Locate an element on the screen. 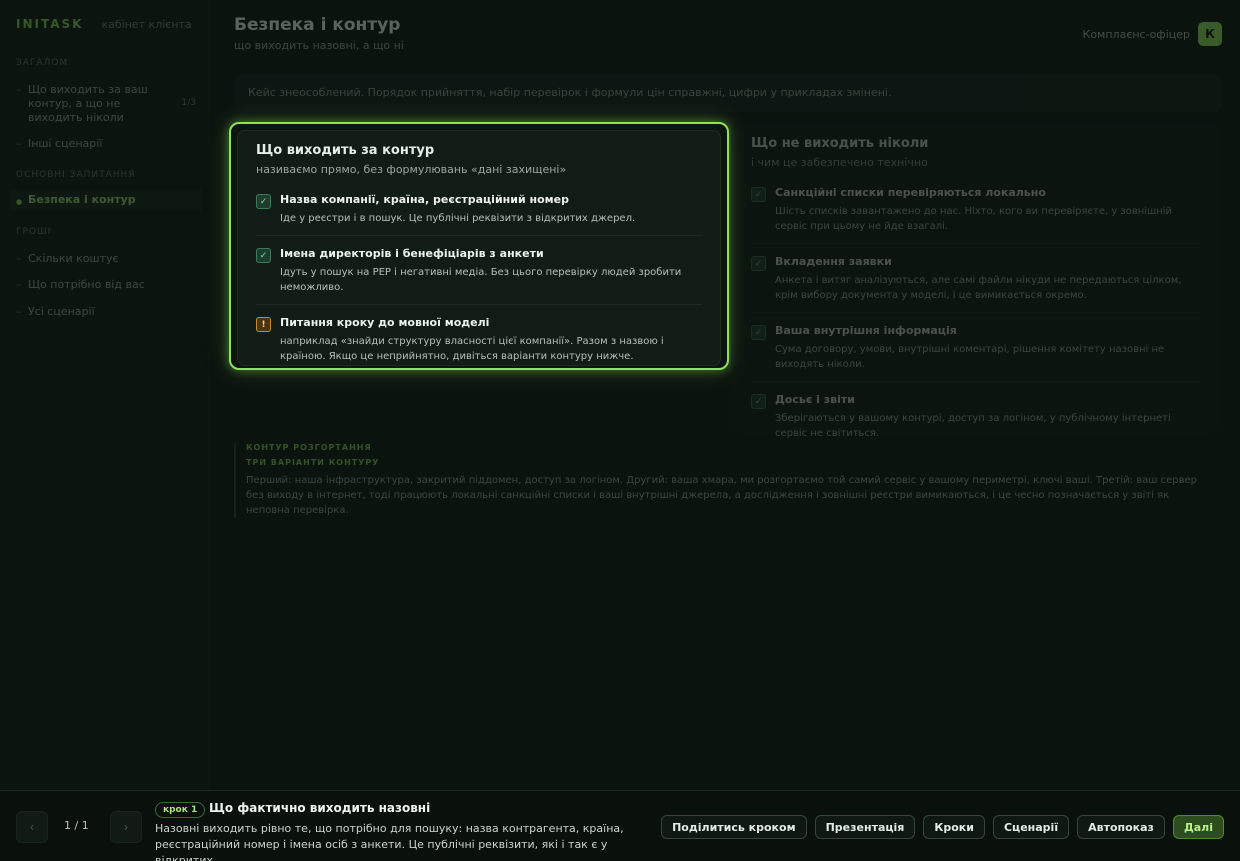  sidebar-item-requirements: Що потрібно від вас is located at coordinates (106, 285).